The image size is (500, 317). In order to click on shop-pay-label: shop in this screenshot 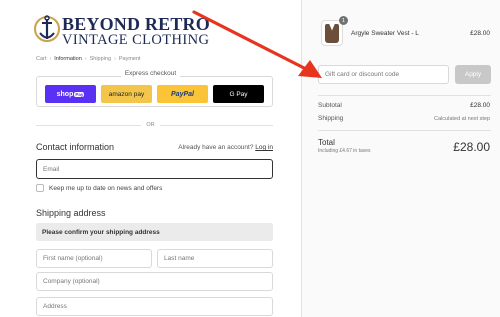, I will do `click(65, 94)`.